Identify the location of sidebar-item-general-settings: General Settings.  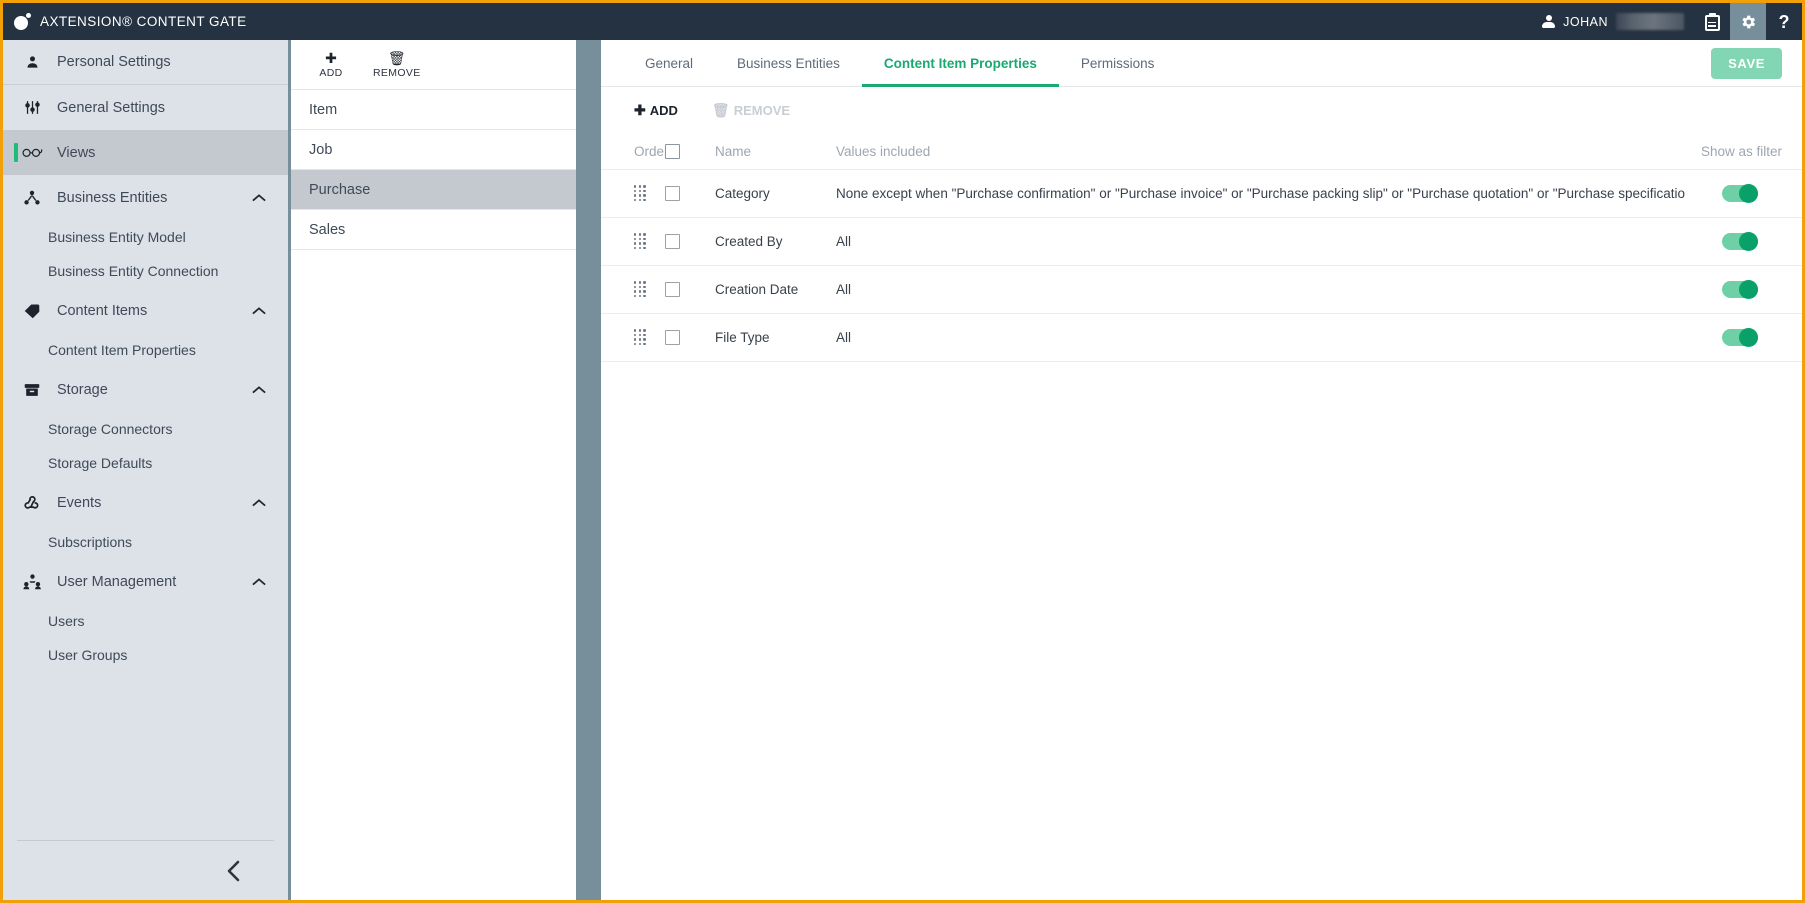
(145, 107).